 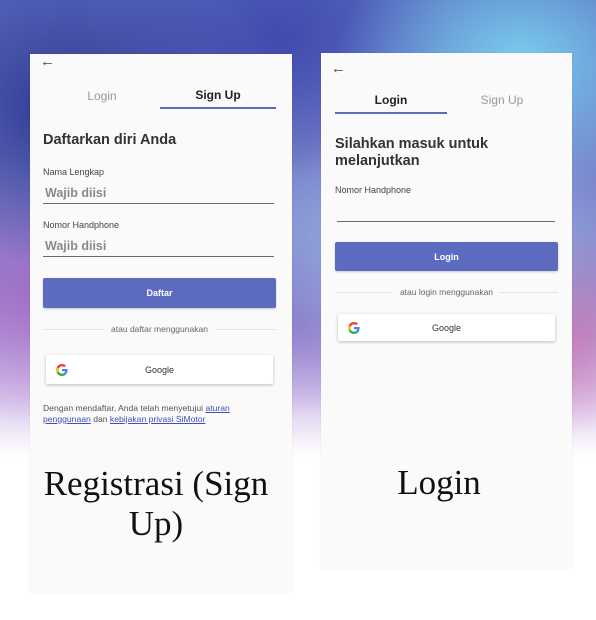 What do you see at coordinates (100, 419) in the screenshot?
I see `terms-middle: dan` at bounding box center [100, 419].